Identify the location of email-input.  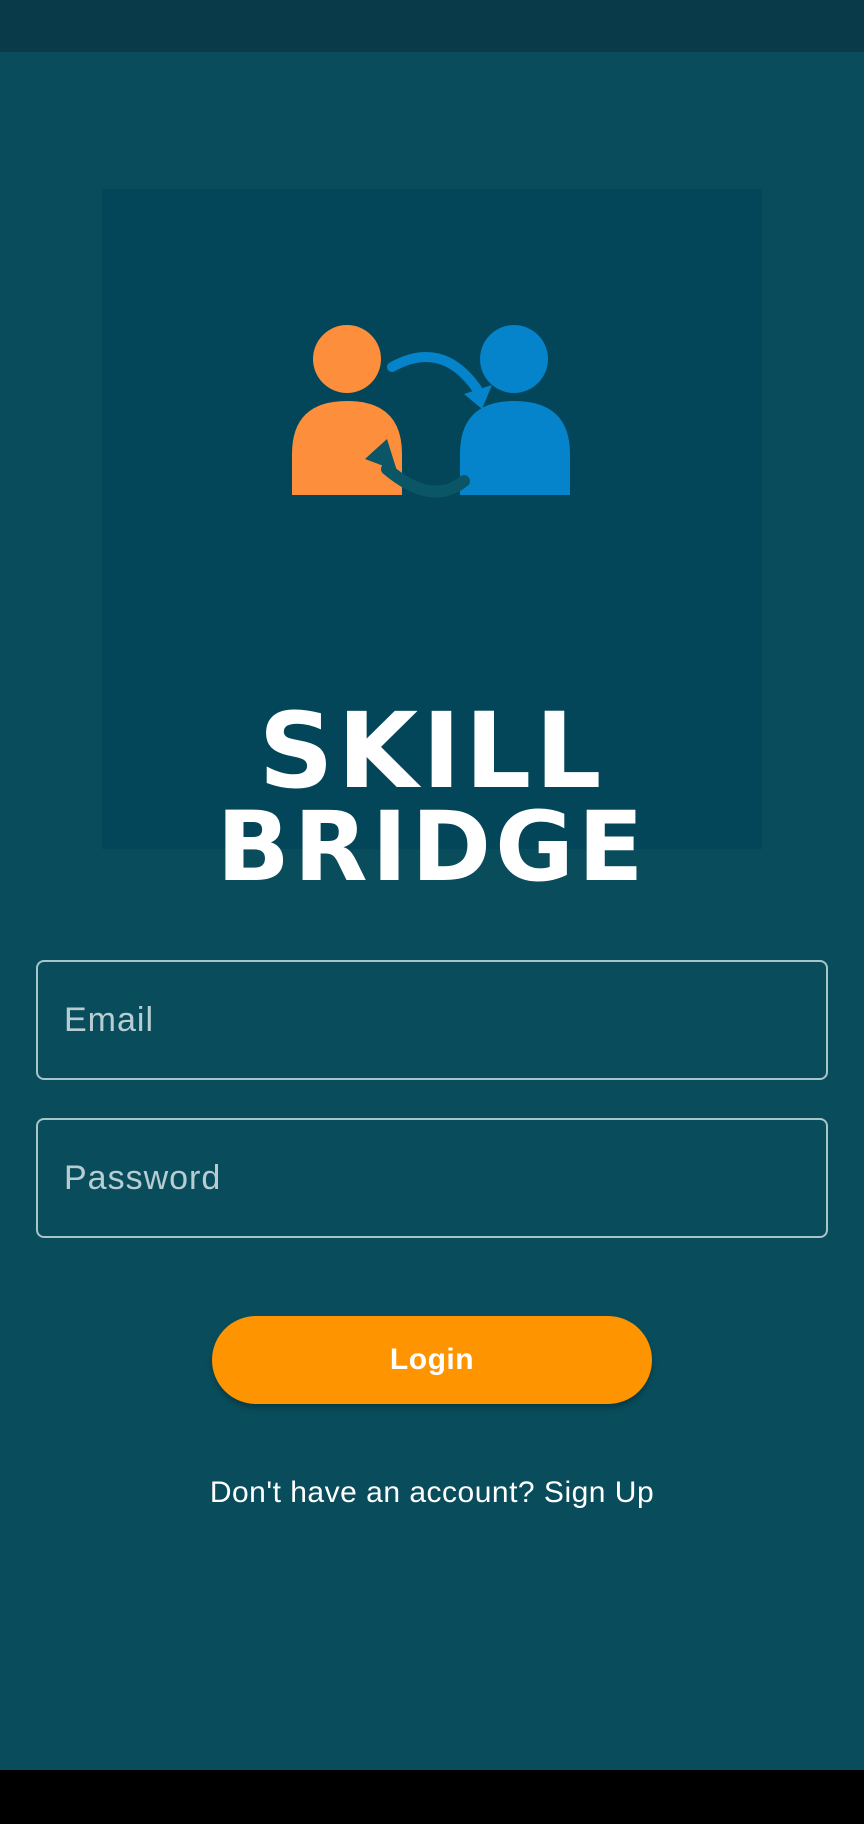
(432, 1020).